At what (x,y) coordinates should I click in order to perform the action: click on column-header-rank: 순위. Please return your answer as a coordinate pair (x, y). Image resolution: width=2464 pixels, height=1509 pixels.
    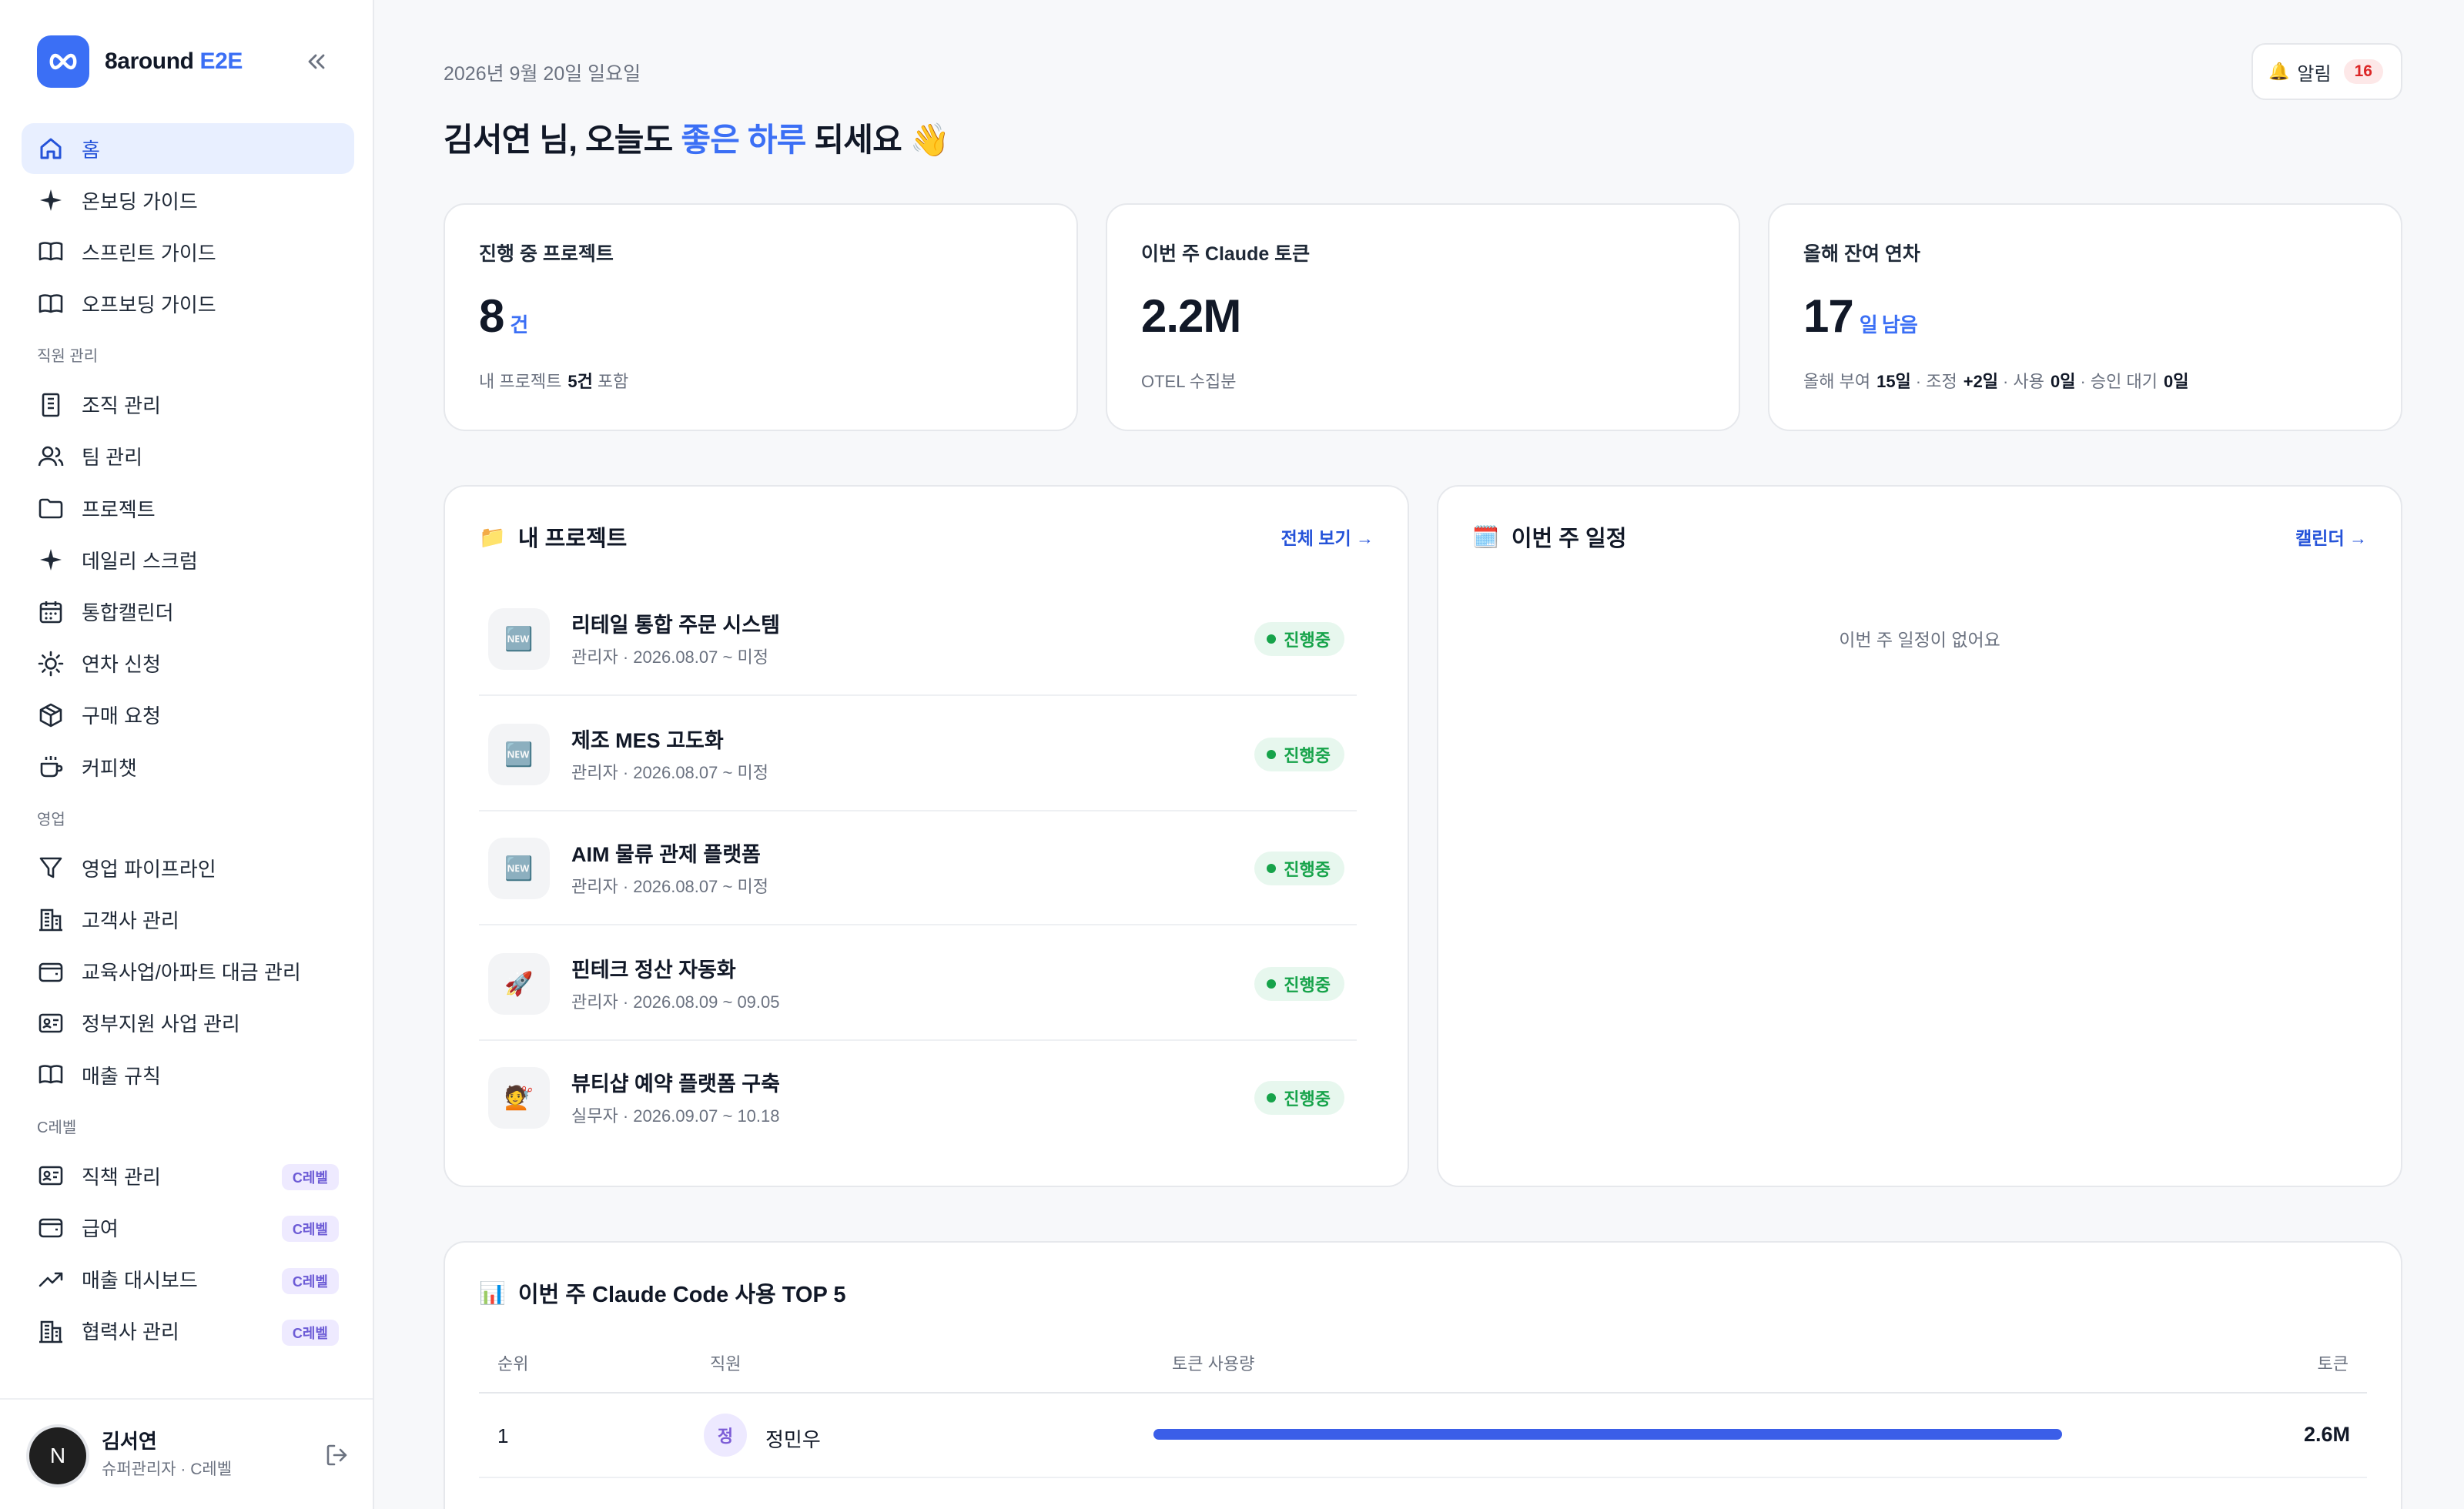
    Looking at the image, I should click on (513, 1363).